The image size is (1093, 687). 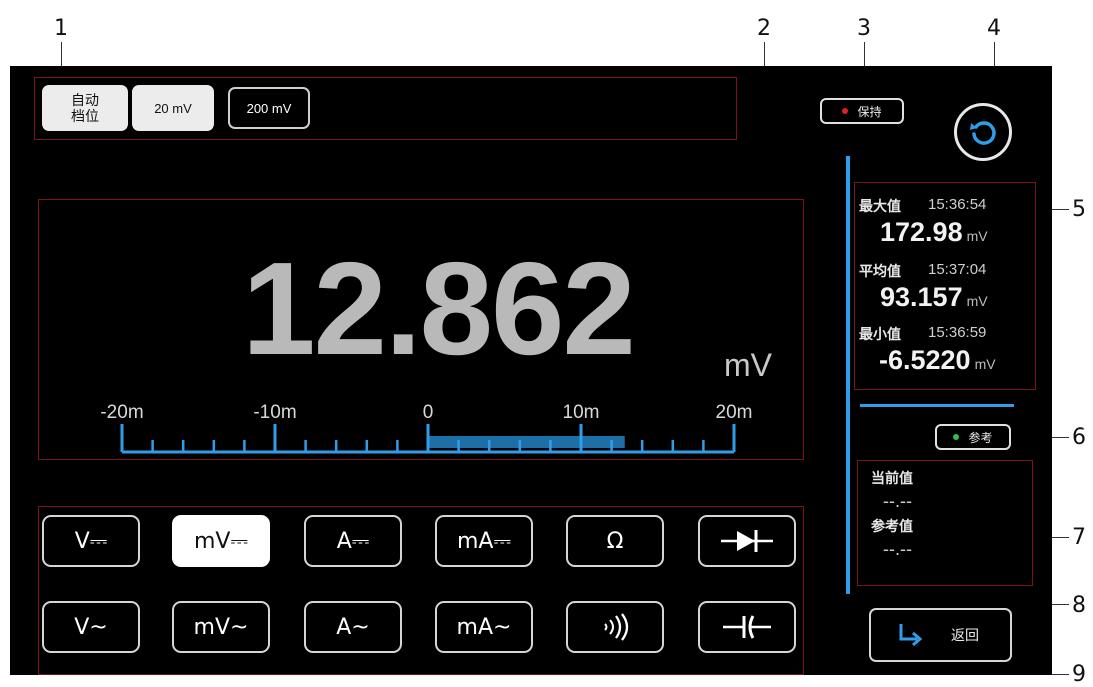 What do you see at coordinates (91, 541) in the screenshot?
I see `dc-volt-button: V⎓` at bounding box center [91, 541].